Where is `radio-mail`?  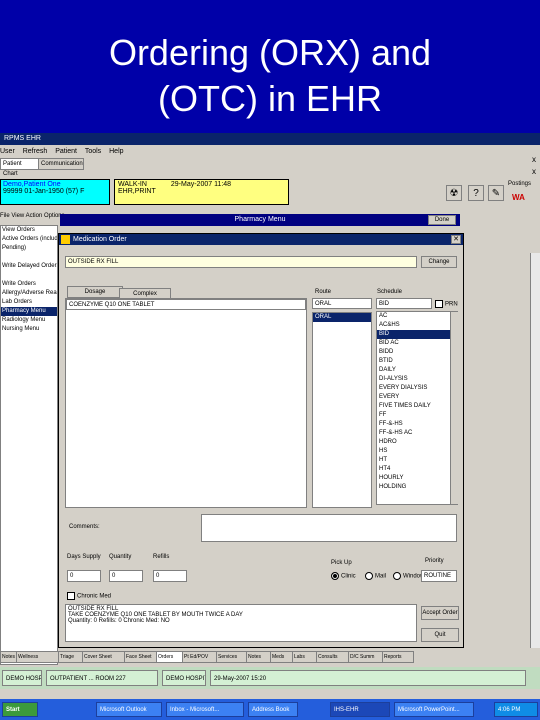 radio-mail is located at coordinates (369, 576).